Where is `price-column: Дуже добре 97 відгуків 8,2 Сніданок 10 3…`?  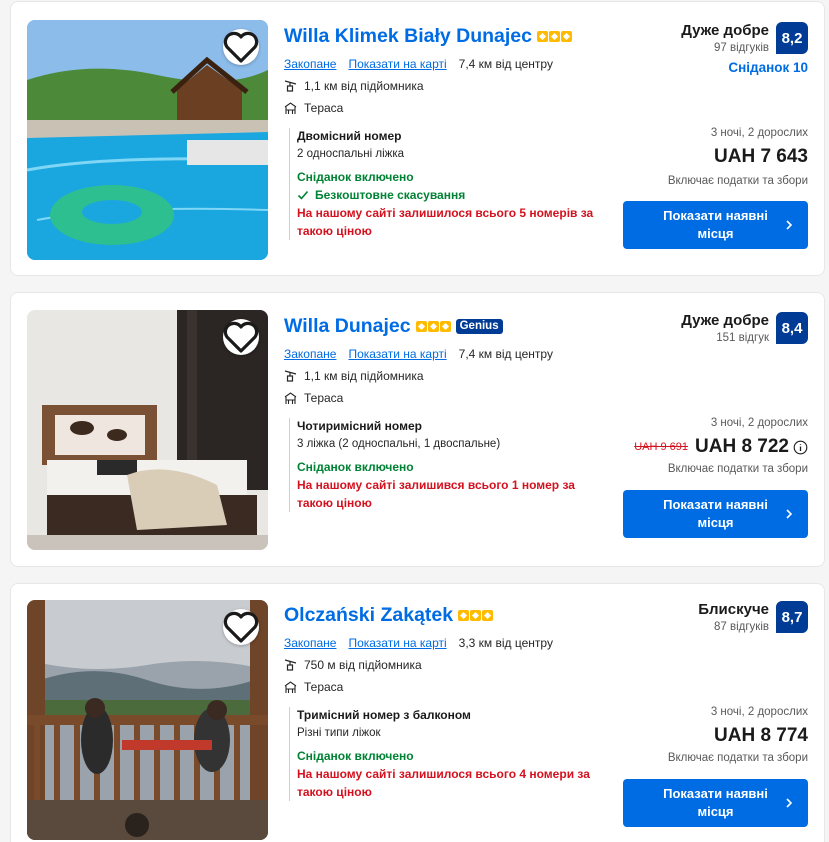 price-column: Дуже добре 97 відгуків 8,2 Сніданок 10 3… is located at coordinates (708, 132).